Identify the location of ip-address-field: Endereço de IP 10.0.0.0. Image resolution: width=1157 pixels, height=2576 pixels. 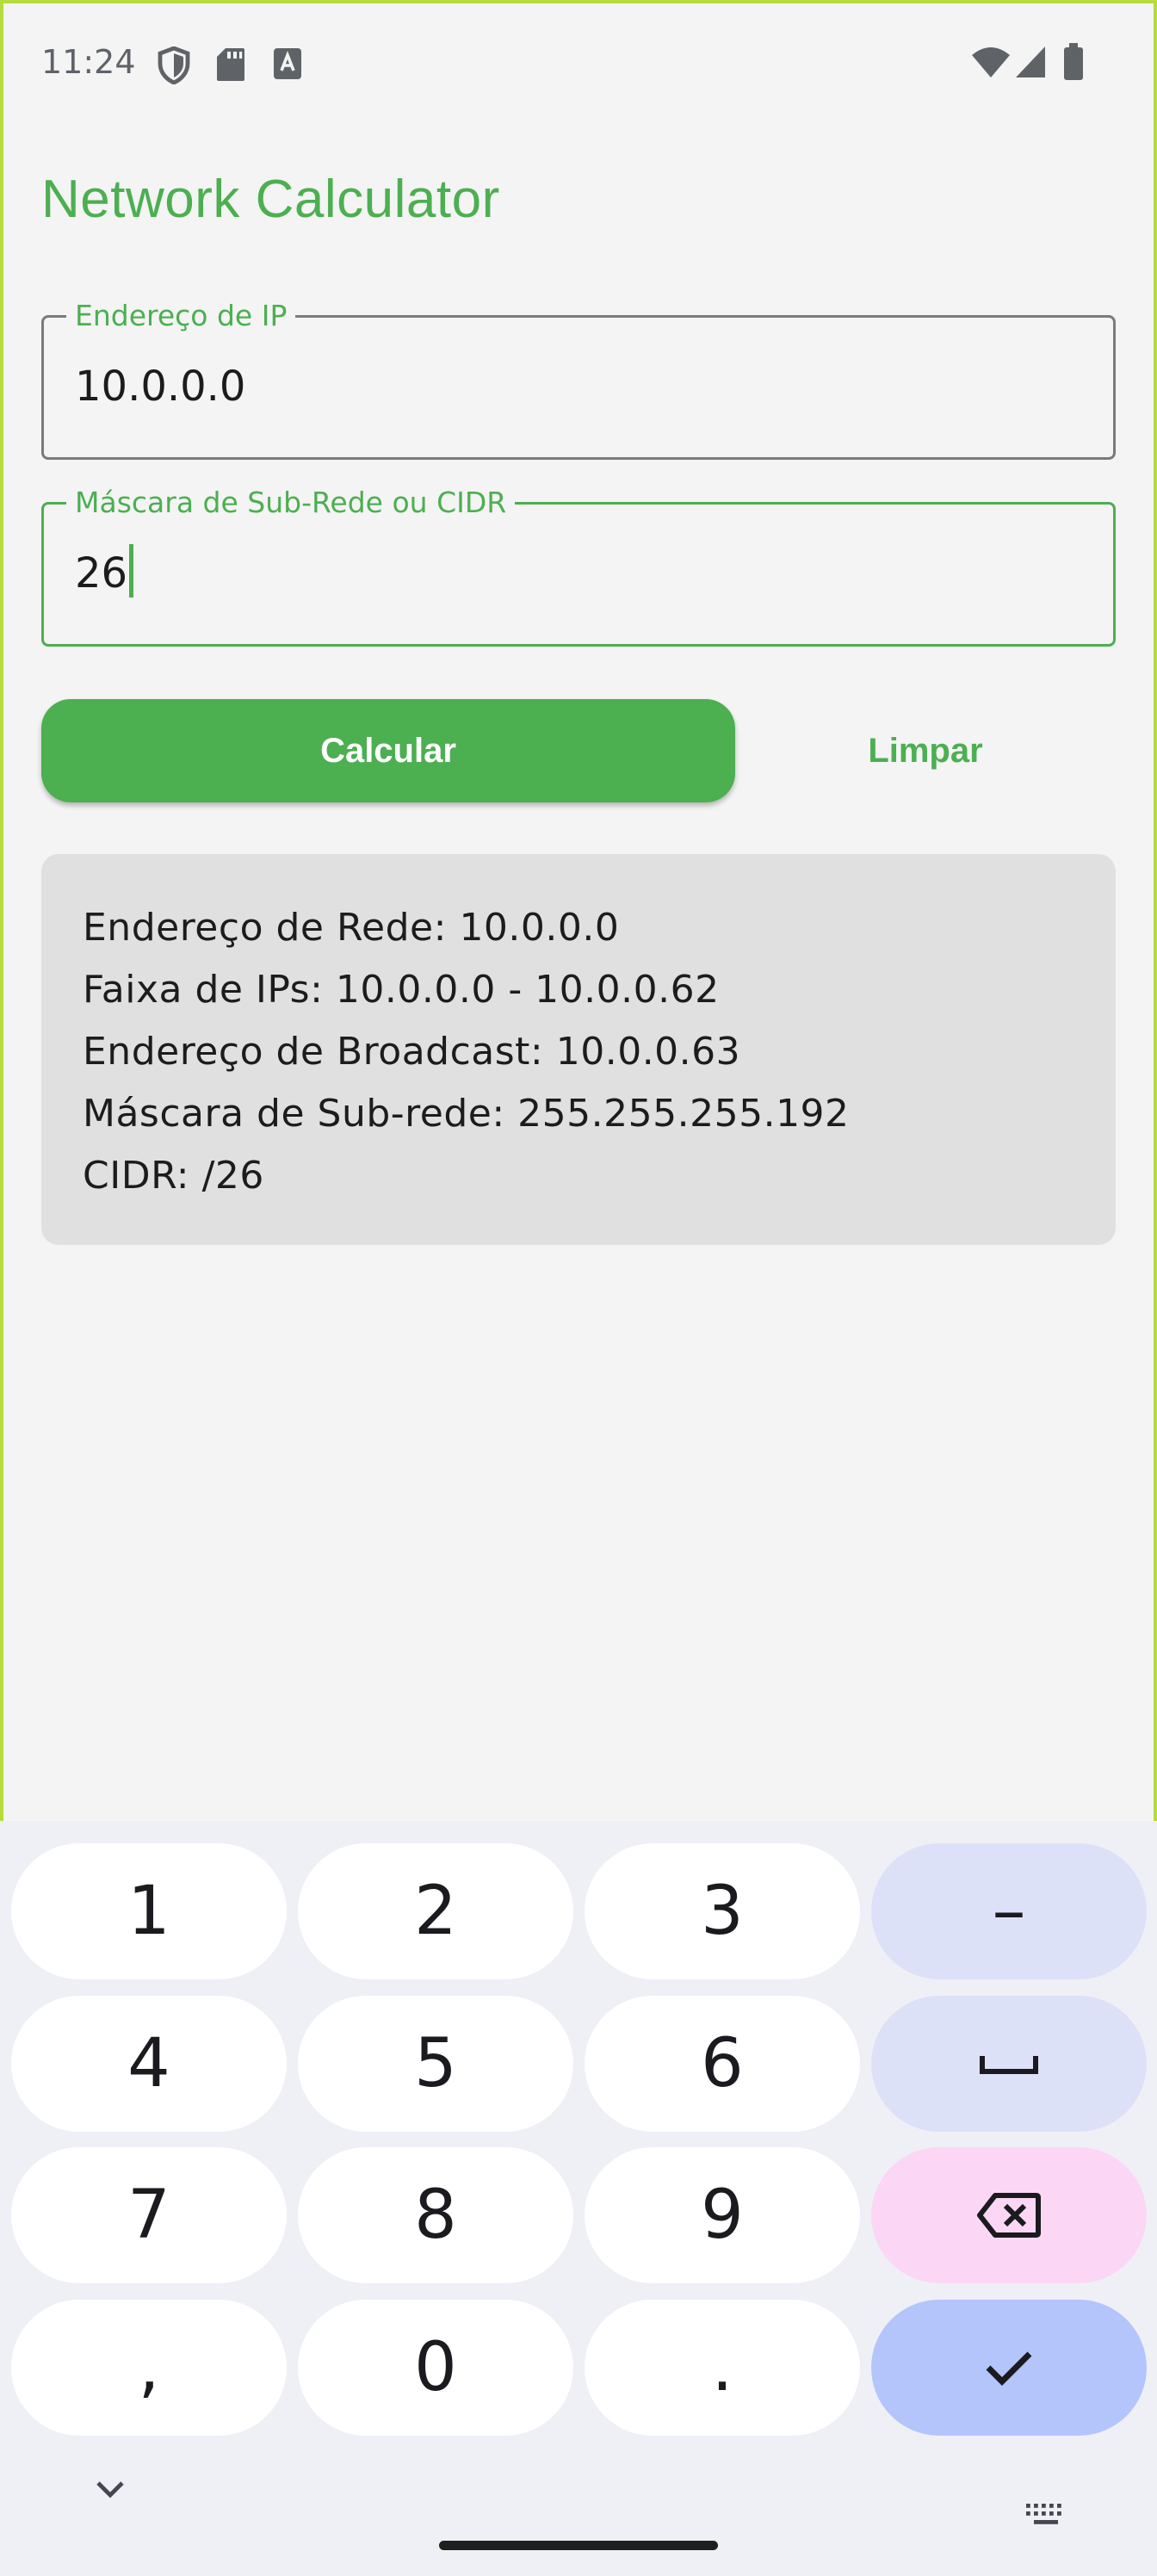
(579, 380).